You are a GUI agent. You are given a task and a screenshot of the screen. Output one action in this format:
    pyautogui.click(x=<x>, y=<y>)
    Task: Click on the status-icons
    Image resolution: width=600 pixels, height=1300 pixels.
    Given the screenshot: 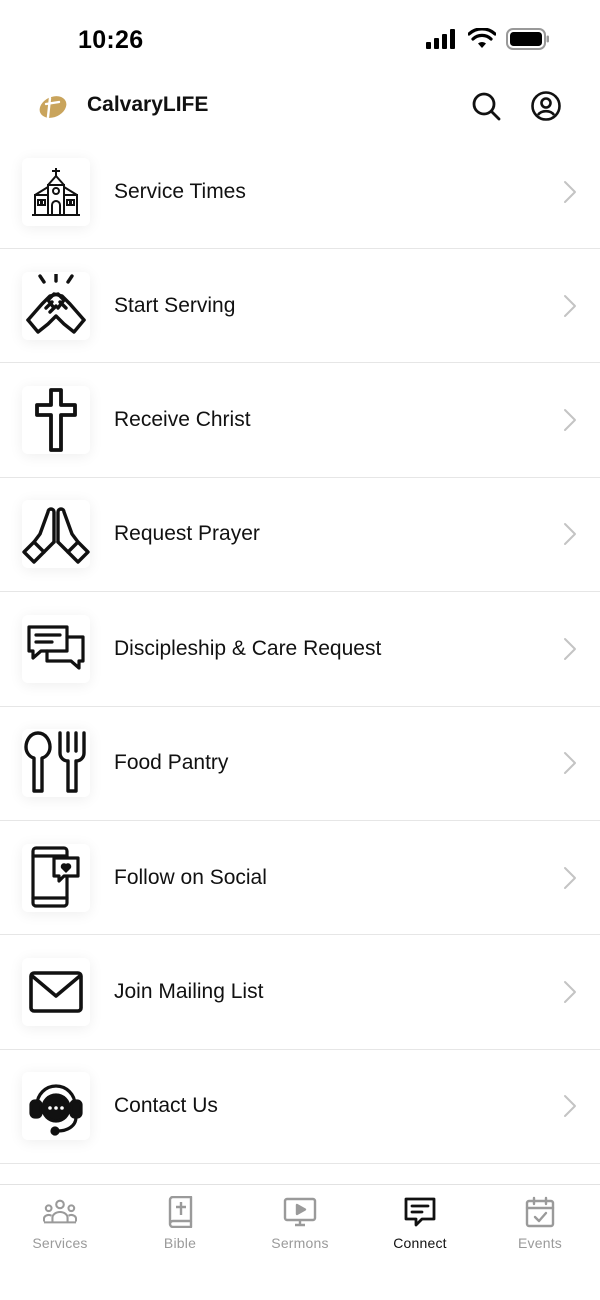 What is the action you would take?
    pyautogui.click(x=488, y=39)
    